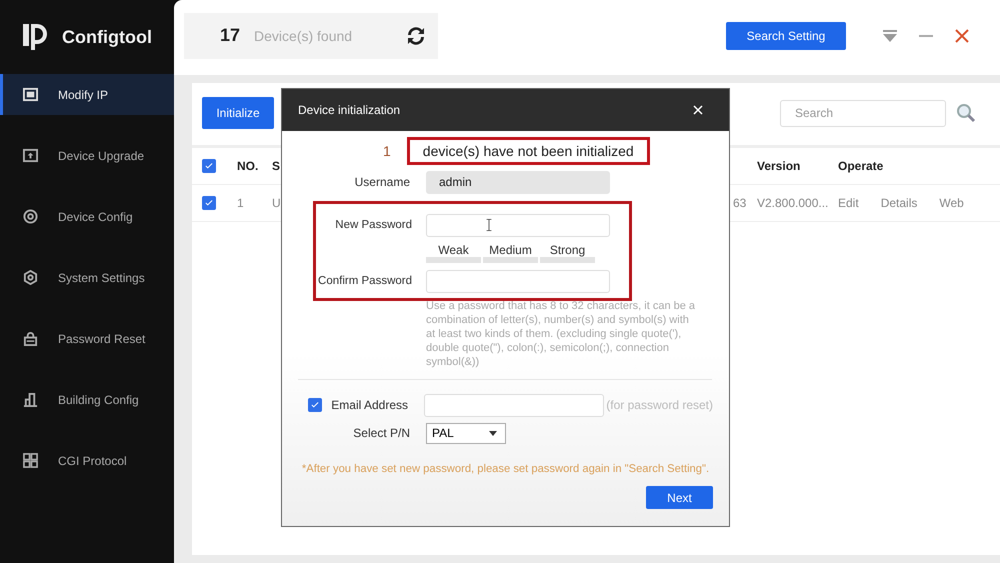  Describe the element at coordinates (489, 225) in the screenshot. I see `text-cursor-icon` at that location.